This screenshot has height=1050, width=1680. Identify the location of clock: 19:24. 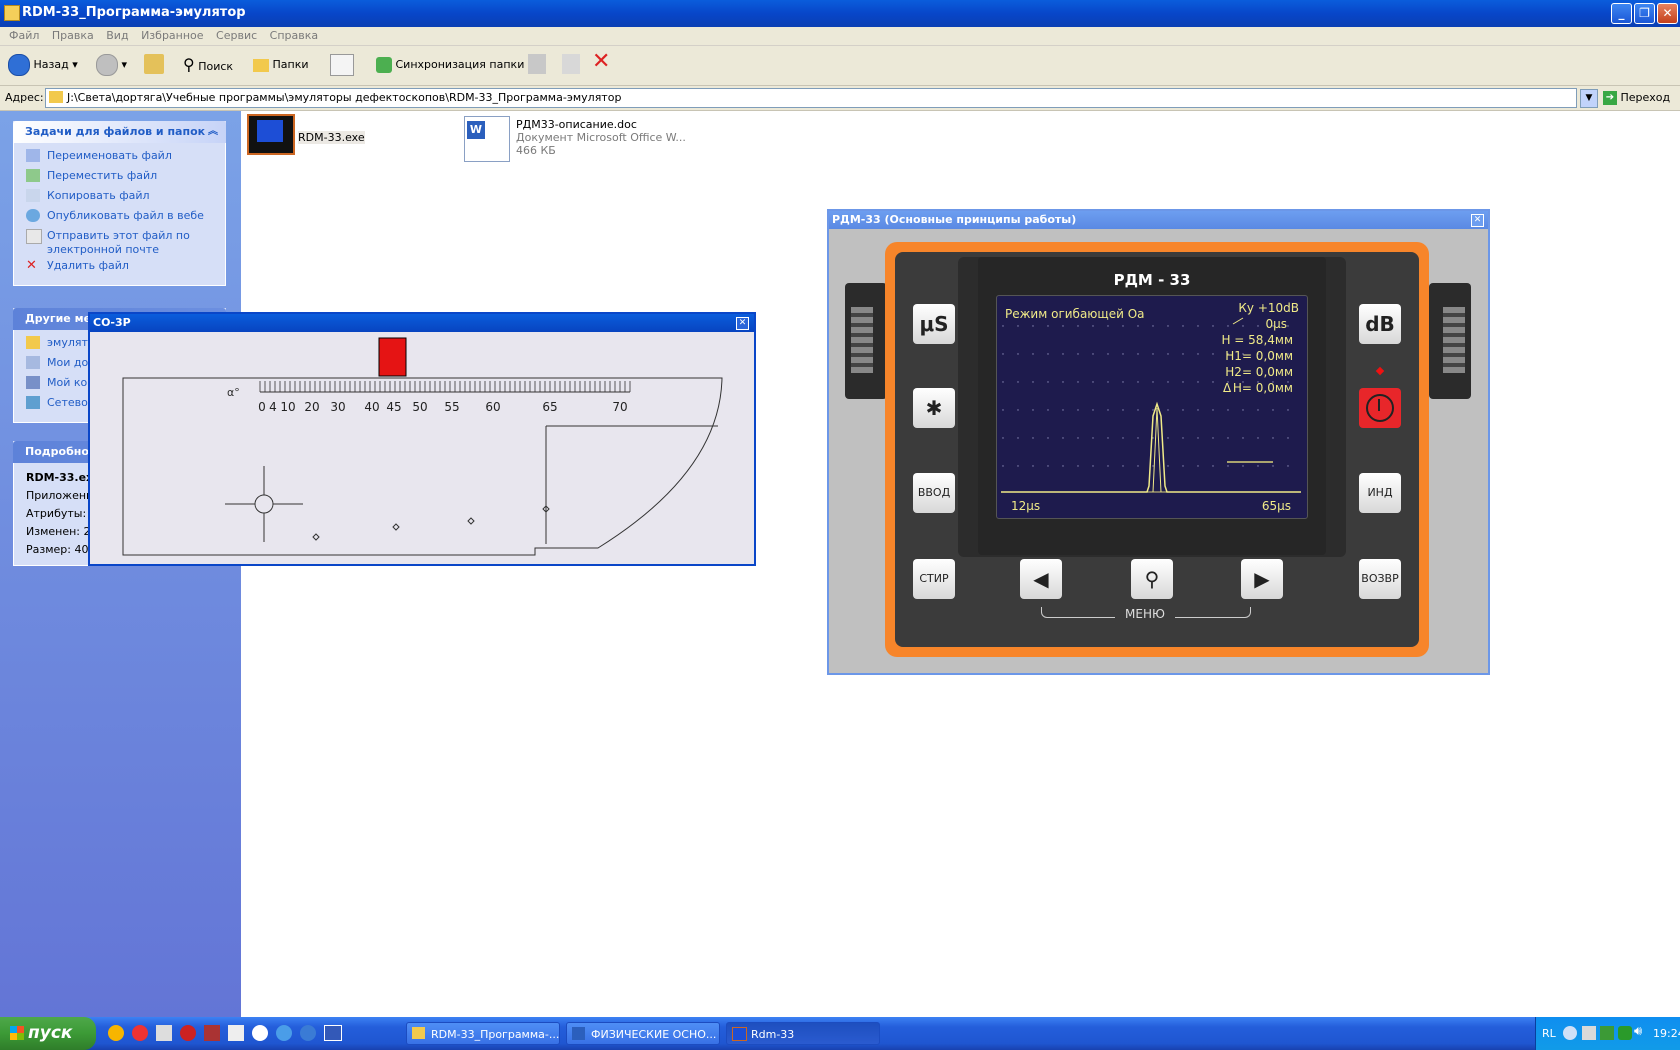
(1666, 1033).